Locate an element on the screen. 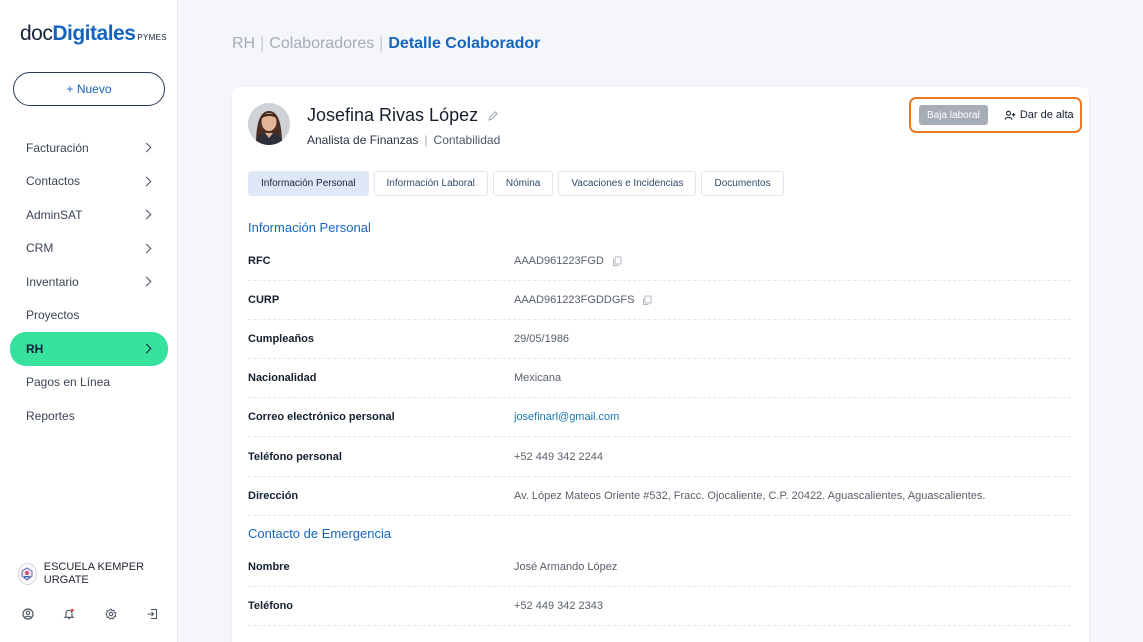 This screenshot has height=642, width=1143. info-value-wrap: josefinarl@gmail.com is located at coordinates (566, 417).